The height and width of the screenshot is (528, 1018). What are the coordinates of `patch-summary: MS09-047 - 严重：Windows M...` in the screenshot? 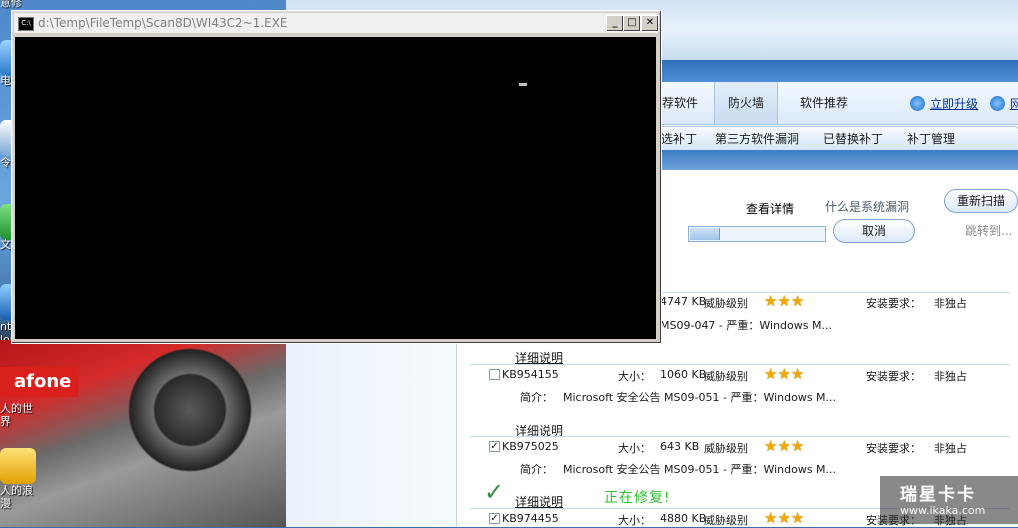 It's located at (746, 325).